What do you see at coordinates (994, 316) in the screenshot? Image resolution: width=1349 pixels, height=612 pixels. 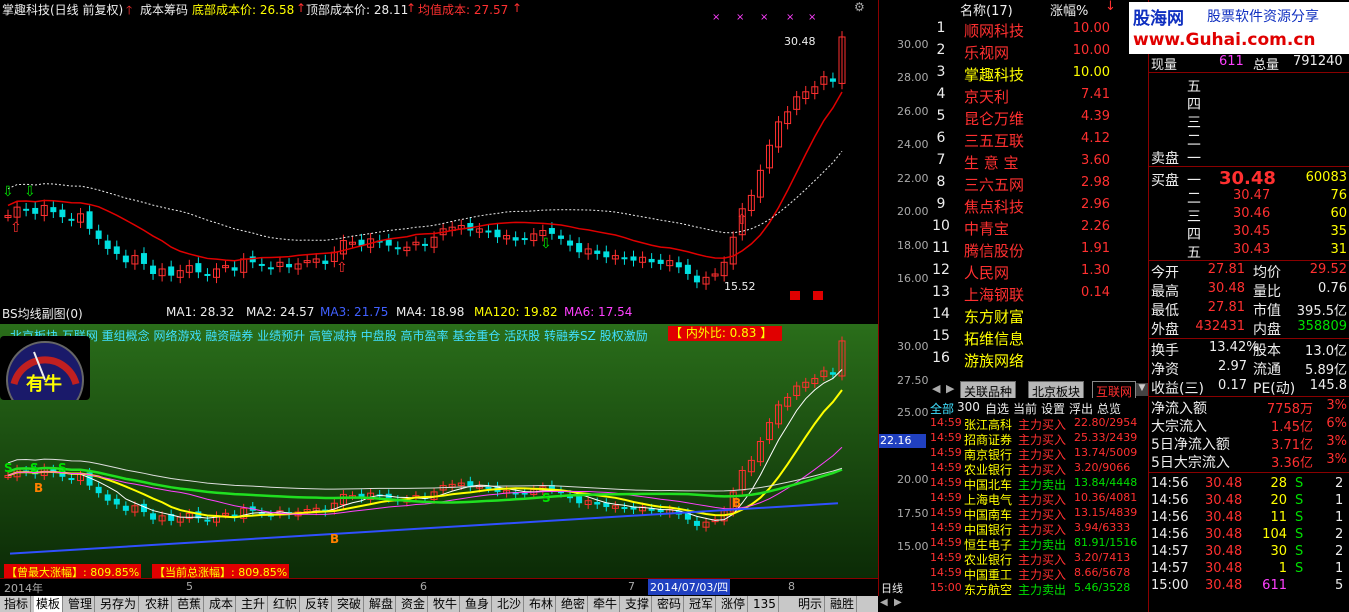 I see `stock-name: 东方财富` at bounding box center [994, 316].